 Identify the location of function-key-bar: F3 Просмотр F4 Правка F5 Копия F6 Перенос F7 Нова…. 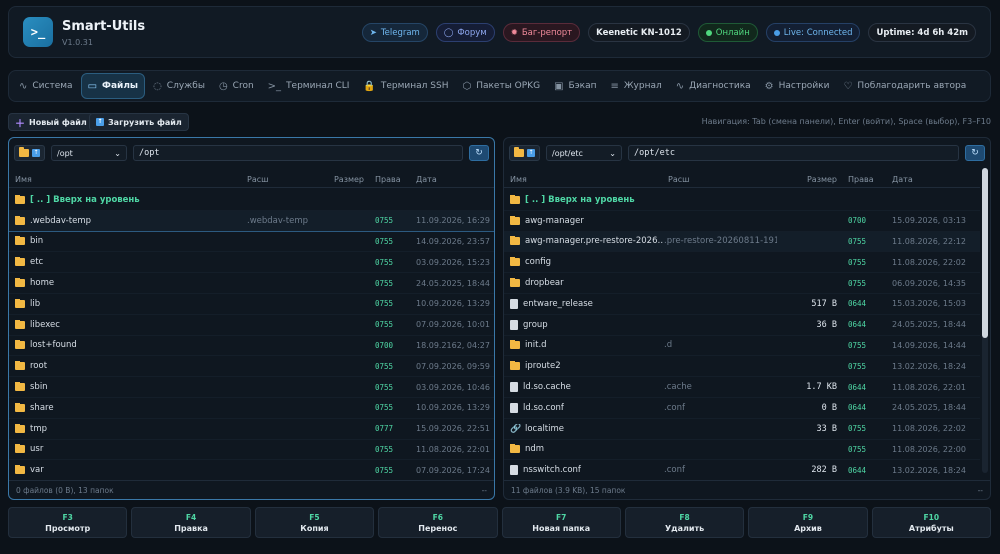
(499, 522).